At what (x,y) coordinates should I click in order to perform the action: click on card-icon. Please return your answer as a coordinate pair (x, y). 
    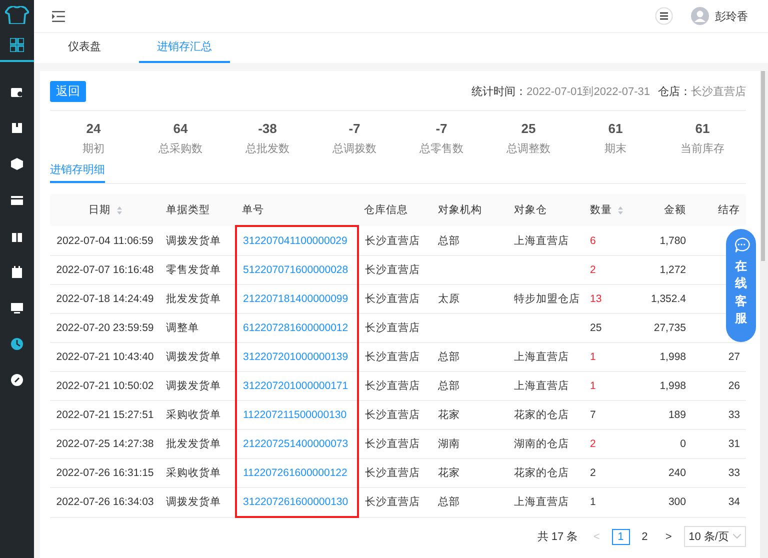
    Looking at the image, I should click on (17, 200).